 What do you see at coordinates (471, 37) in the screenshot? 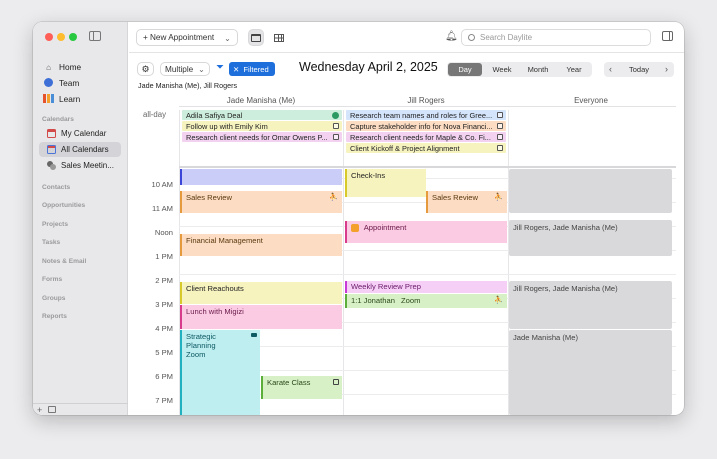
I see `search-icon` at bounding box center [471, 37].